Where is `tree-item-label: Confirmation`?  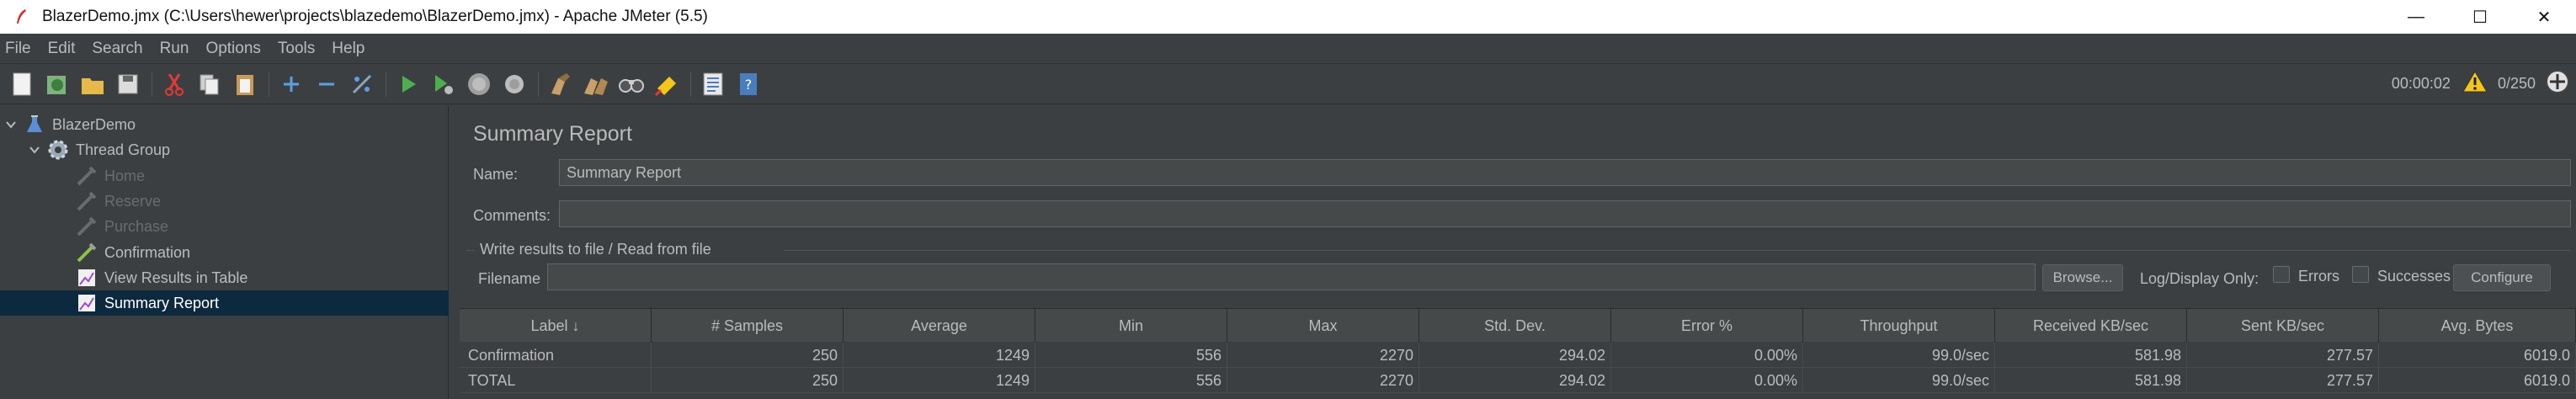
tree-item-label: Confirmation is located at coordinates (147, 252).